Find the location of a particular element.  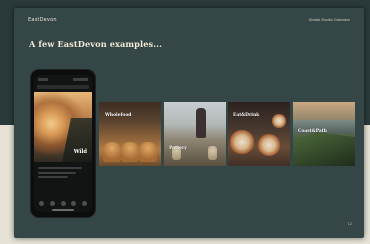

example-tile-pottery: Pottery is located at coordinates (195, 134).